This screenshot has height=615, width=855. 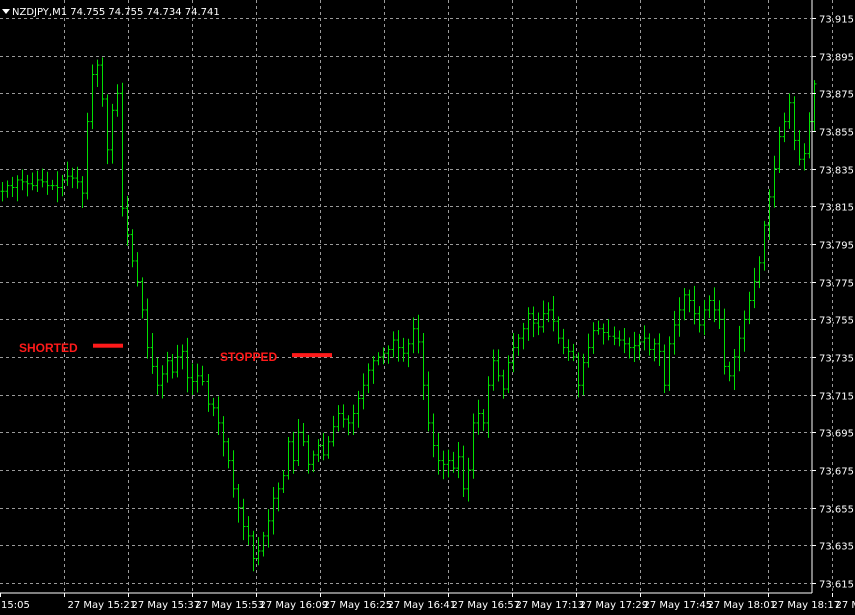 What do you see at coordinates (836, 20) in the screenshot?
I see `price-tick-label: 73.915` at bounding box center [836, 20].